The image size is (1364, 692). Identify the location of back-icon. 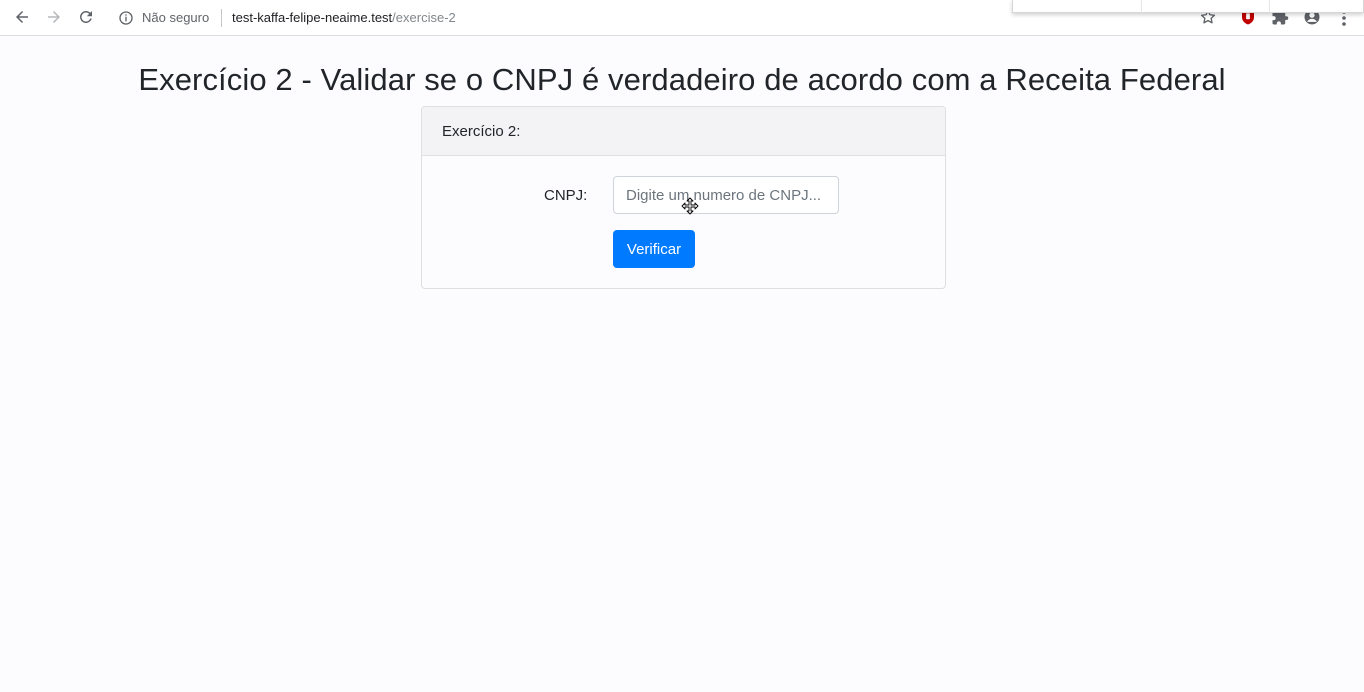
(22, 17).